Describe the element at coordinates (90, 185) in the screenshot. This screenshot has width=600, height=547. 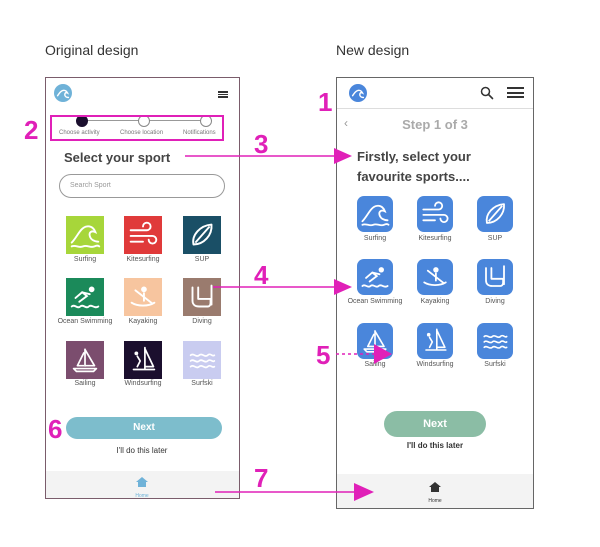
I see `search-placeholder: Search Sport` at that location.